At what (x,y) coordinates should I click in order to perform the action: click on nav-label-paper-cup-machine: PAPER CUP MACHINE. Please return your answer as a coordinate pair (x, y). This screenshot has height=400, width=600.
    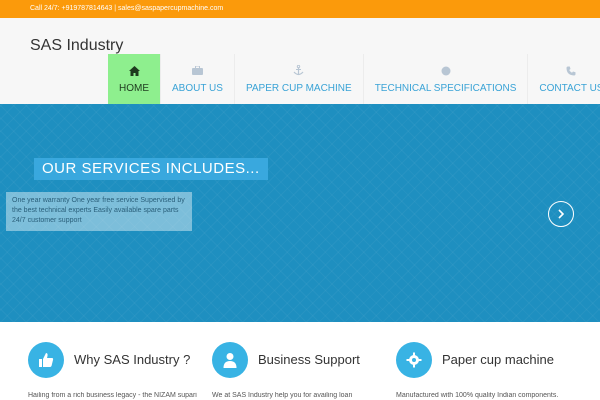
    Looking at the image, I should click on (298, 88).